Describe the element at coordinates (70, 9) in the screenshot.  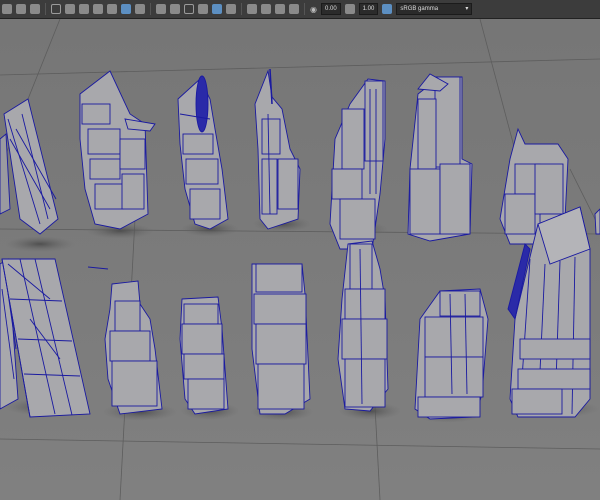
I see `rotate-icon` at that location.